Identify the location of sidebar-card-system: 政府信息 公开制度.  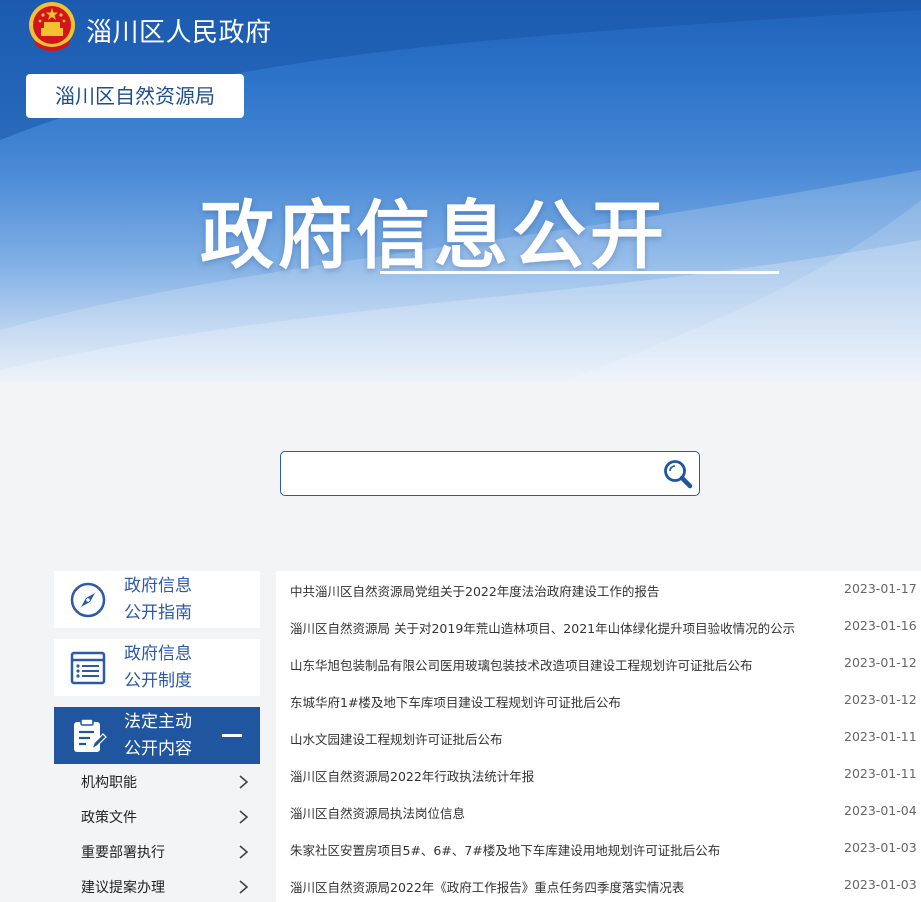
(157, 667).